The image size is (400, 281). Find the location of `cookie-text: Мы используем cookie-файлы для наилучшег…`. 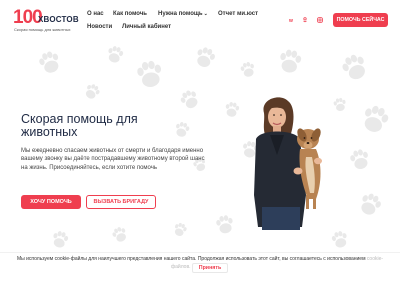

cookie-text: Мы используем cookie-файлы для наилучшег… is located at coordinates (200, 259).